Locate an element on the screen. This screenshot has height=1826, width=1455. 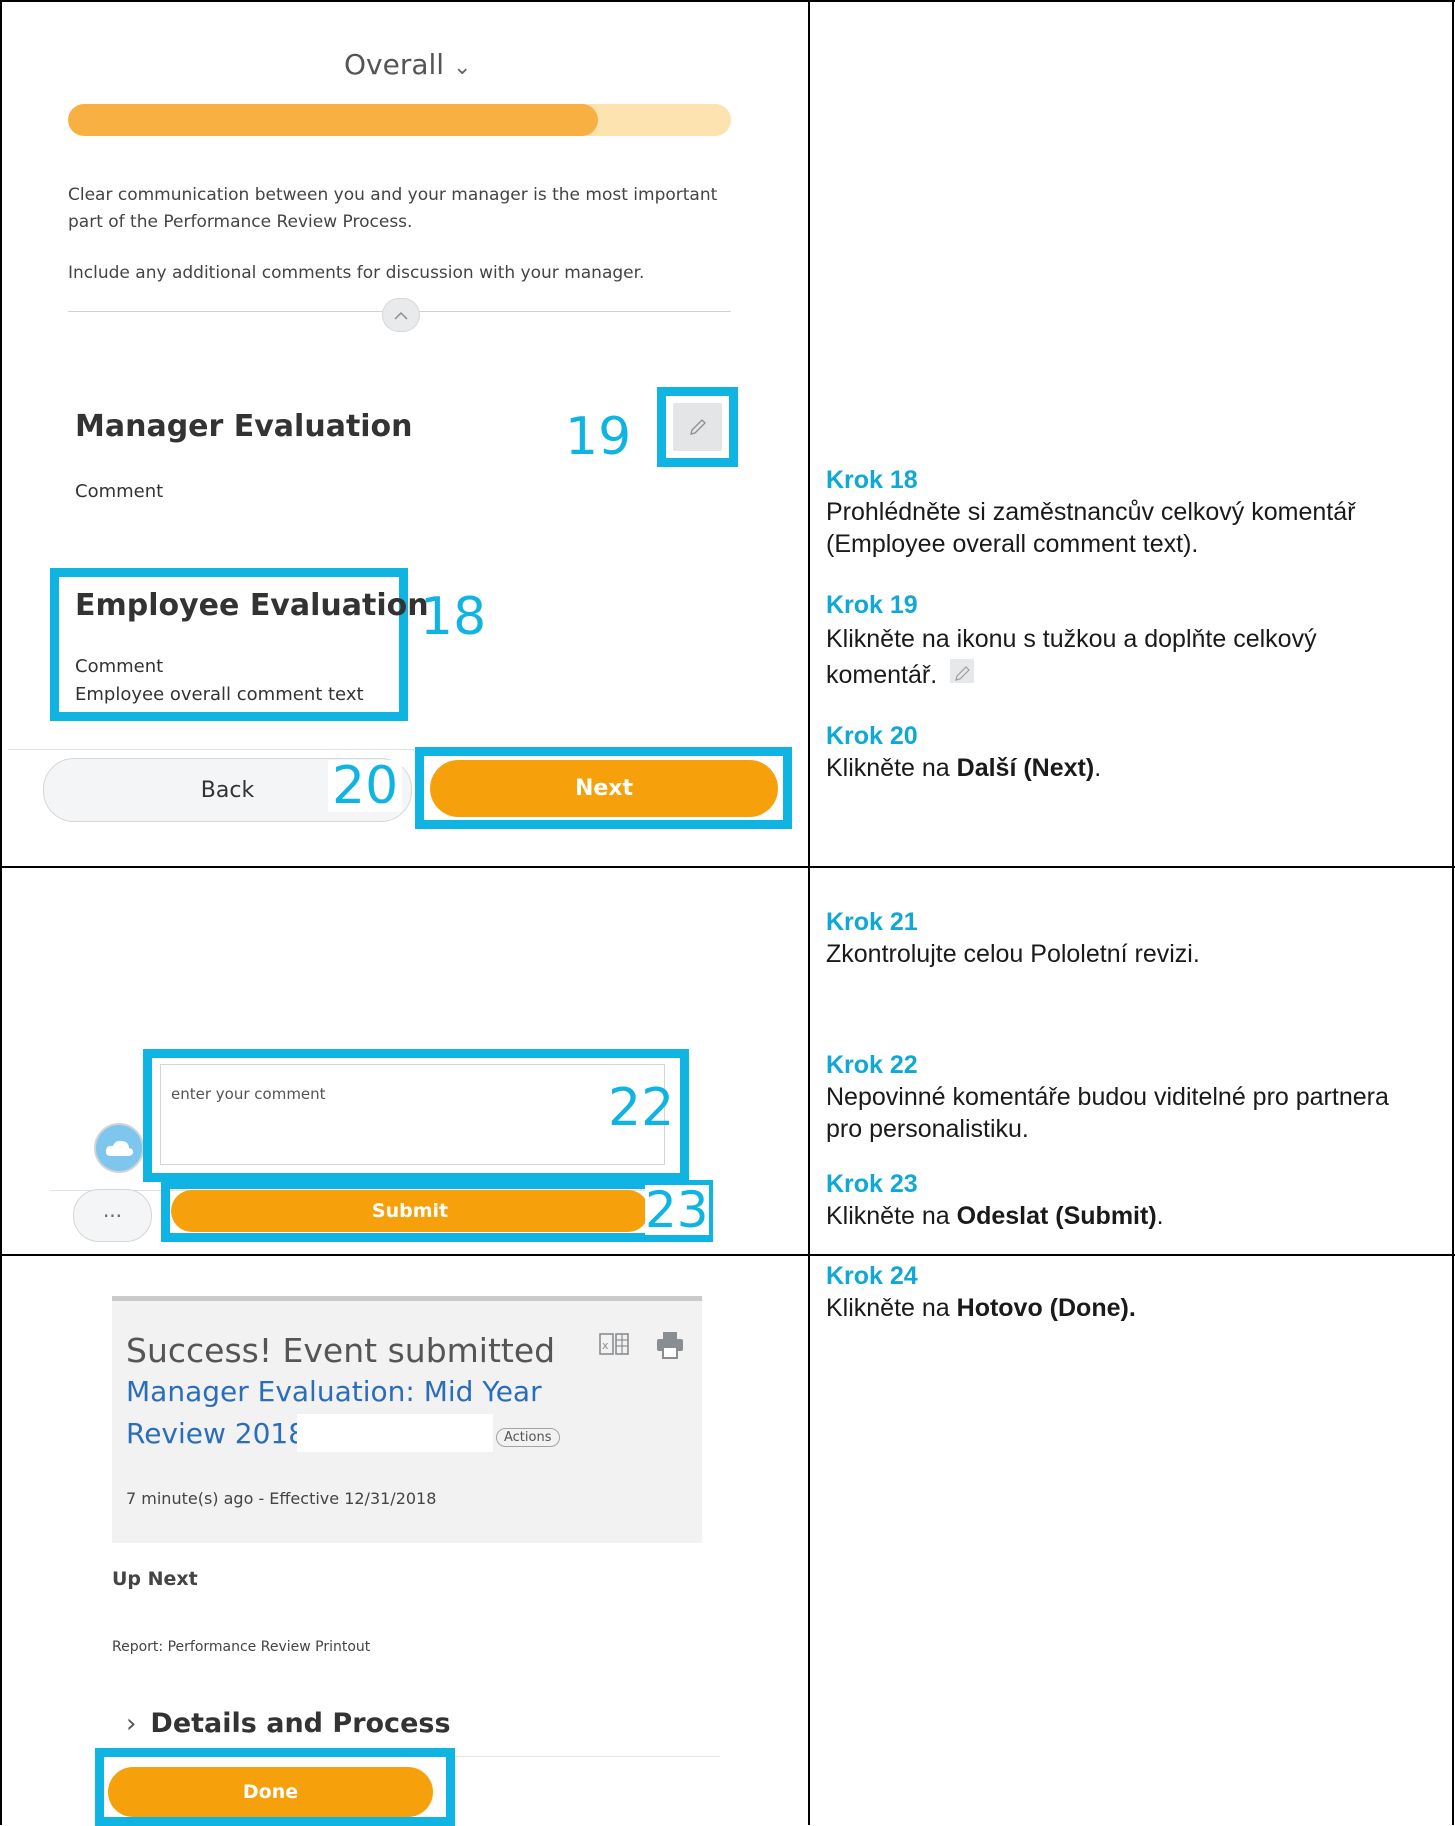
event-link-line1: Manager Evaluation: Mid Year is located at coordinates (334, 1391).